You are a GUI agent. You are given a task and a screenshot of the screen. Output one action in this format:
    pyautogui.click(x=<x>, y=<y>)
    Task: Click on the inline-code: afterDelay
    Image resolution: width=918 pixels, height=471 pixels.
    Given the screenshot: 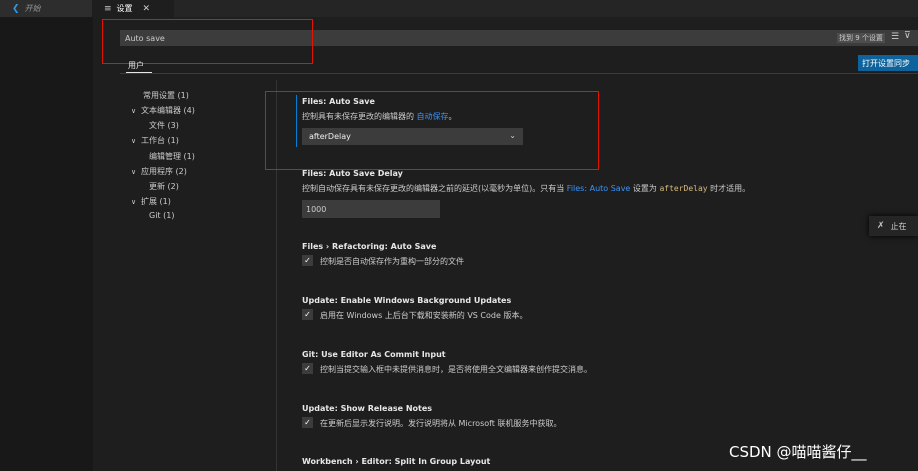 What is the action you would take?
    pyautogui.click(x=683, y=188)
    